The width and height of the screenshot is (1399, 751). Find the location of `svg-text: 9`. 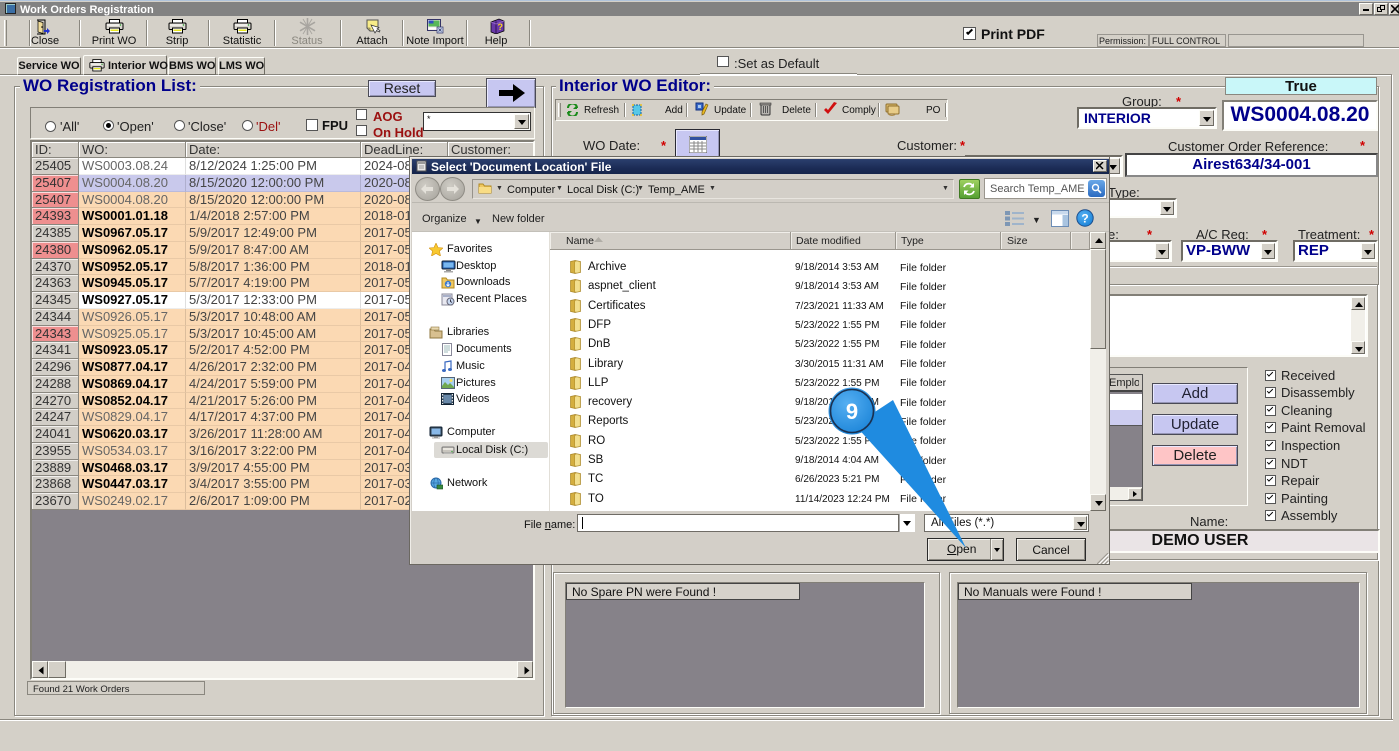

svg-text: 9 is located at coordinates (852, 411).